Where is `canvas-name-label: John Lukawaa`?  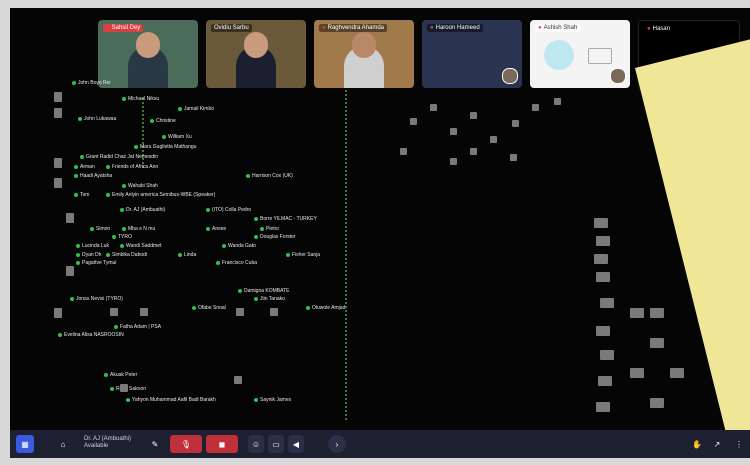
canvas-name-label: John Lukawaa is located at coordinates (97, 119).